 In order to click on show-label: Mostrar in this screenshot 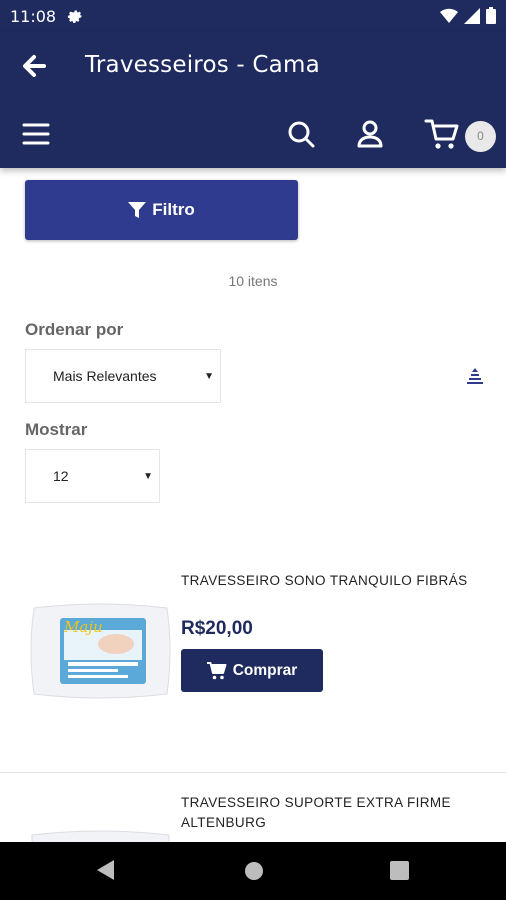, I will do `click(56, 429)`.